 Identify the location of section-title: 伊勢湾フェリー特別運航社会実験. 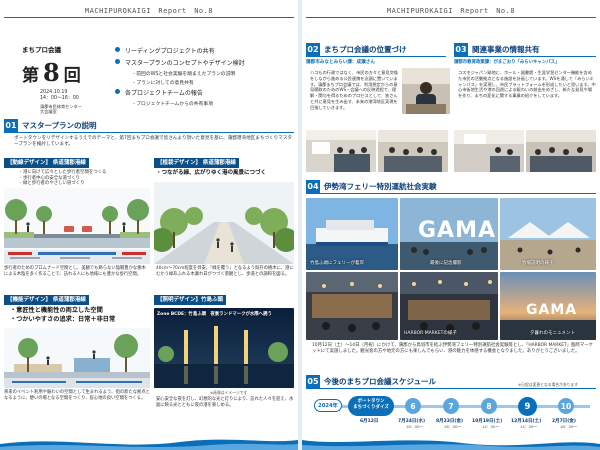
(380, 186).